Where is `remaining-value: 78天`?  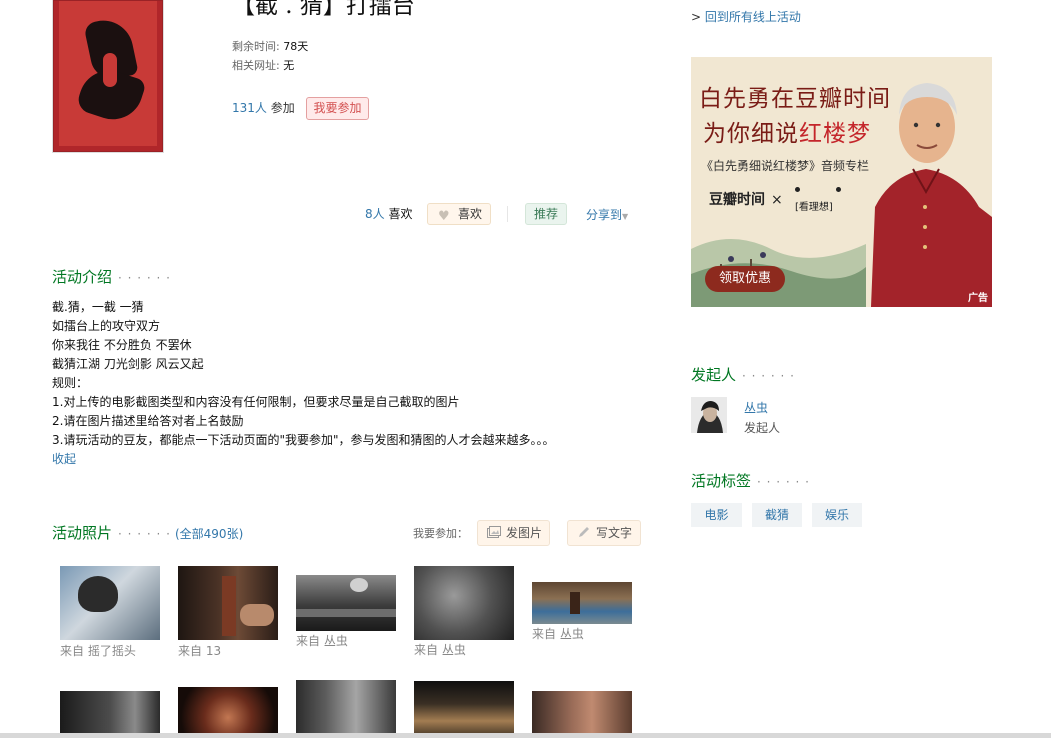 remaining-value: 78天 is located at coordinates (296, 46).